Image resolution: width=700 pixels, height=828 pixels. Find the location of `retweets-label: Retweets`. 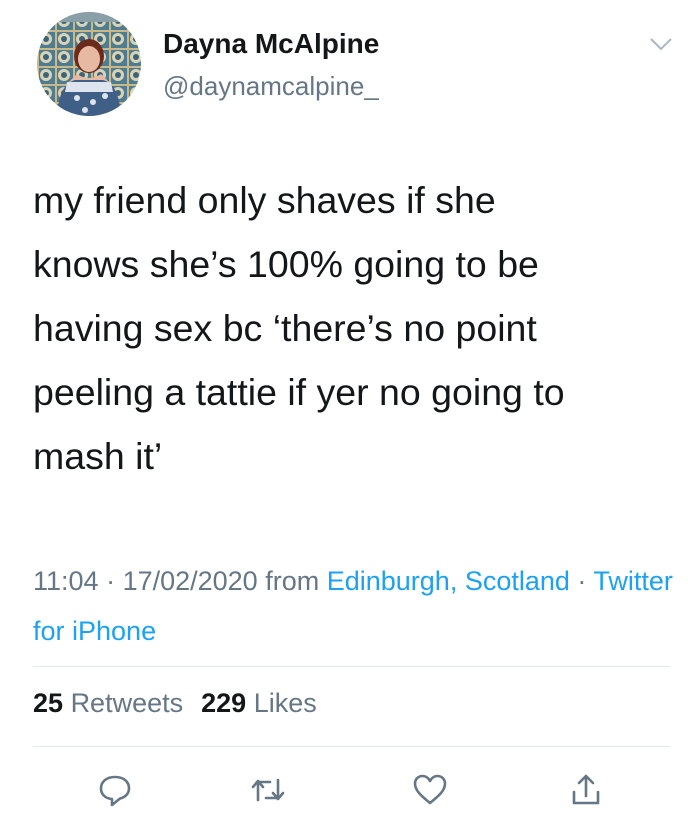

retweets-label: Retweets is located at coordinates (127, 703).